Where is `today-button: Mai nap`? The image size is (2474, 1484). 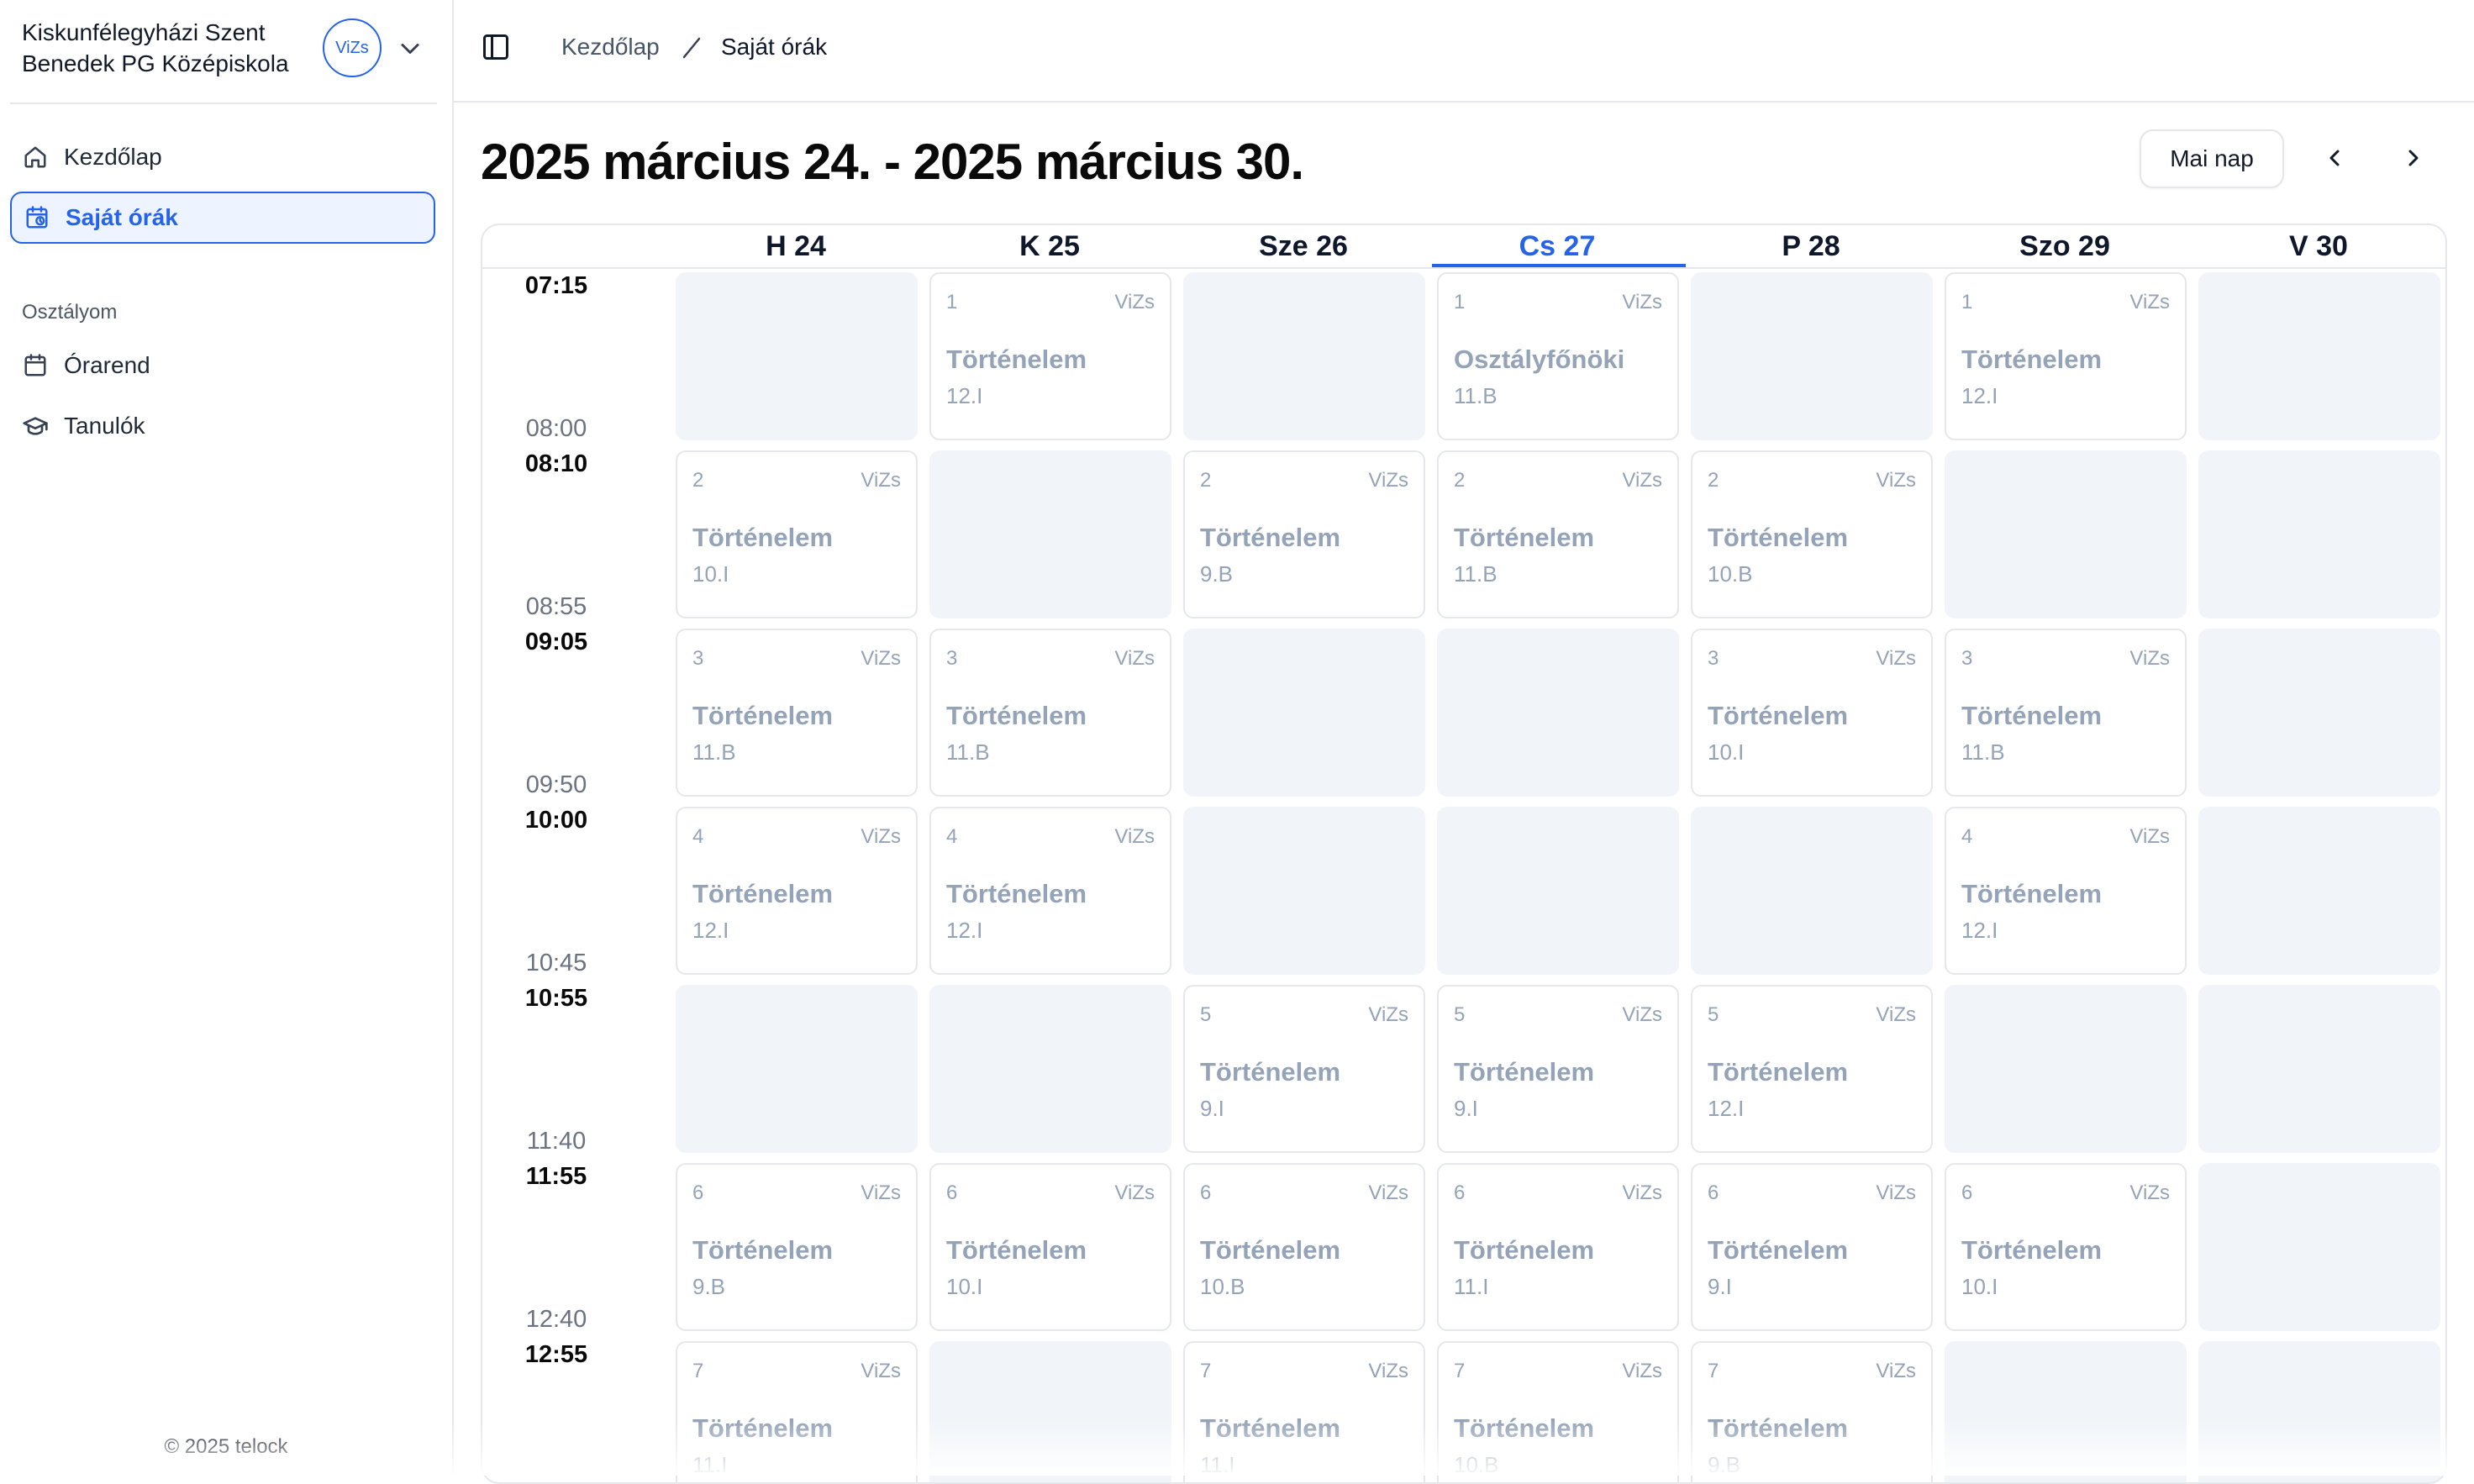
today-button: Mai nap is located at coordinates (2212, 159).